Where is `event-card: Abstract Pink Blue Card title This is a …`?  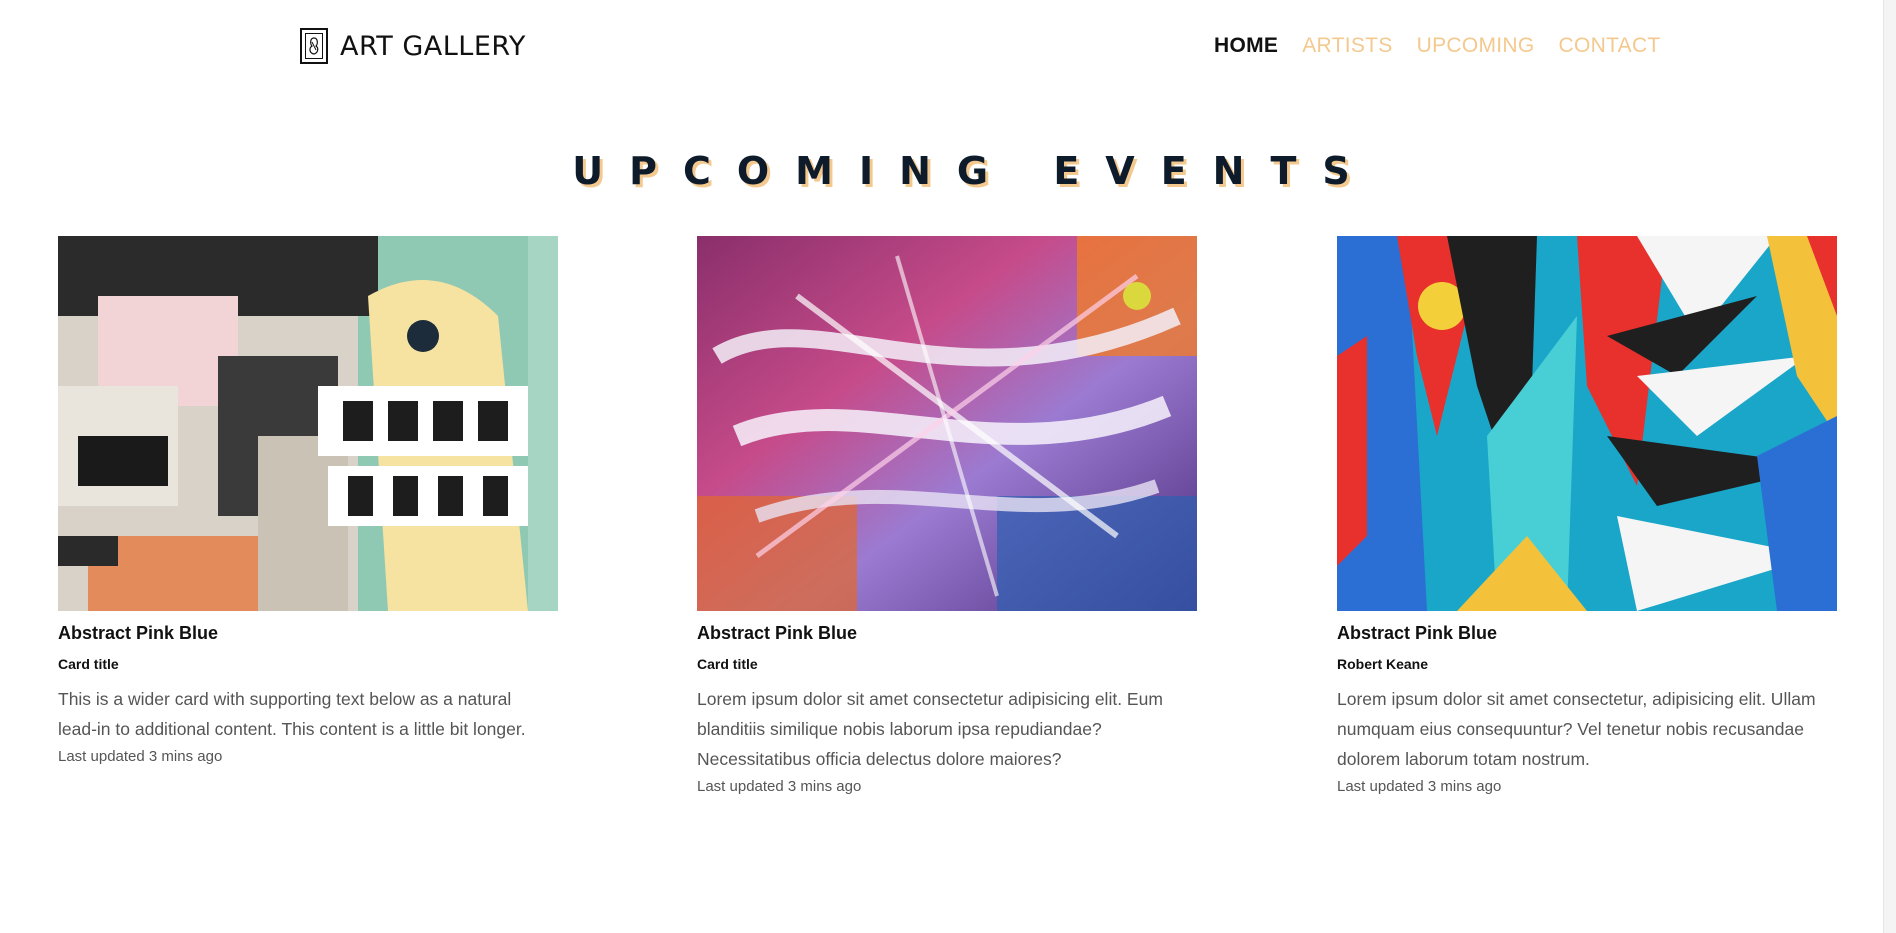 event-card: Abstract Pink Blue Card title This is a … is located at coordinates (308, 500).